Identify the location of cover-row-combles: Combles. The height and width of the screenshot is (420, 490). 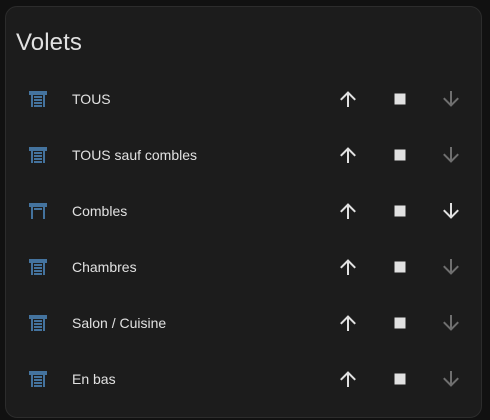
(243, 211).